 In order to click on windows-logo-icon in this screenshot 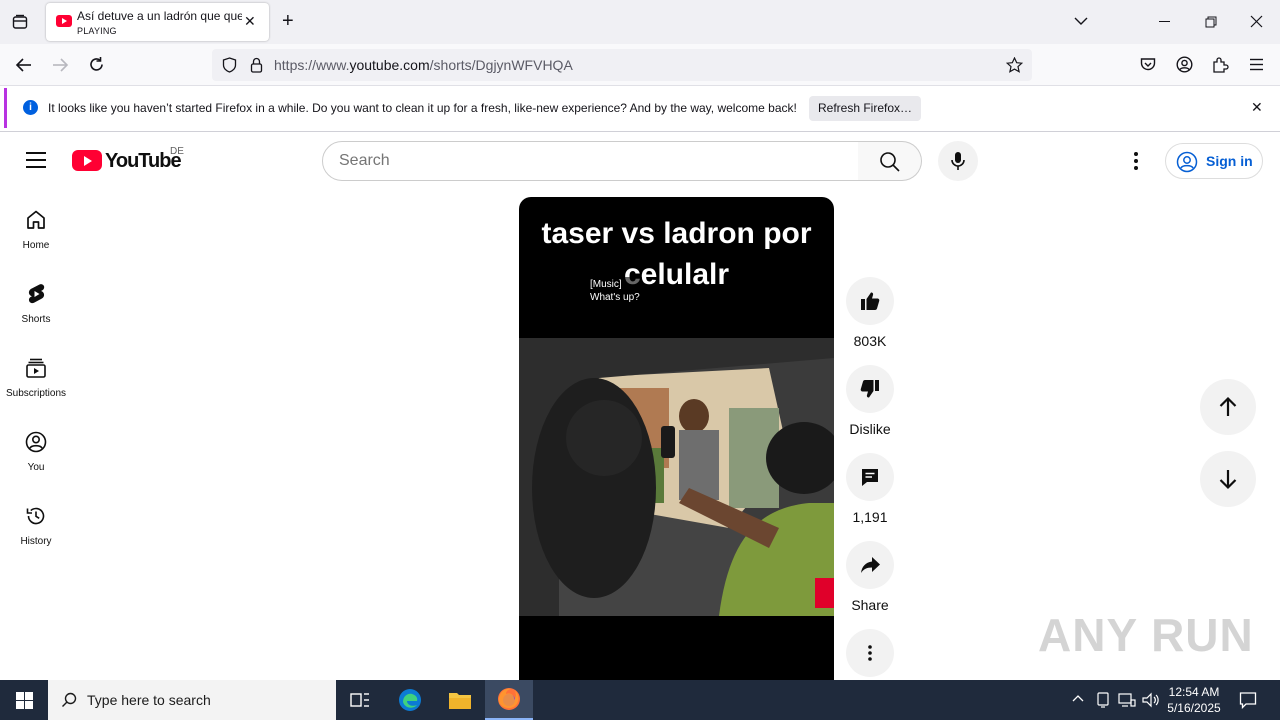, I will do `click(24, 700)`.